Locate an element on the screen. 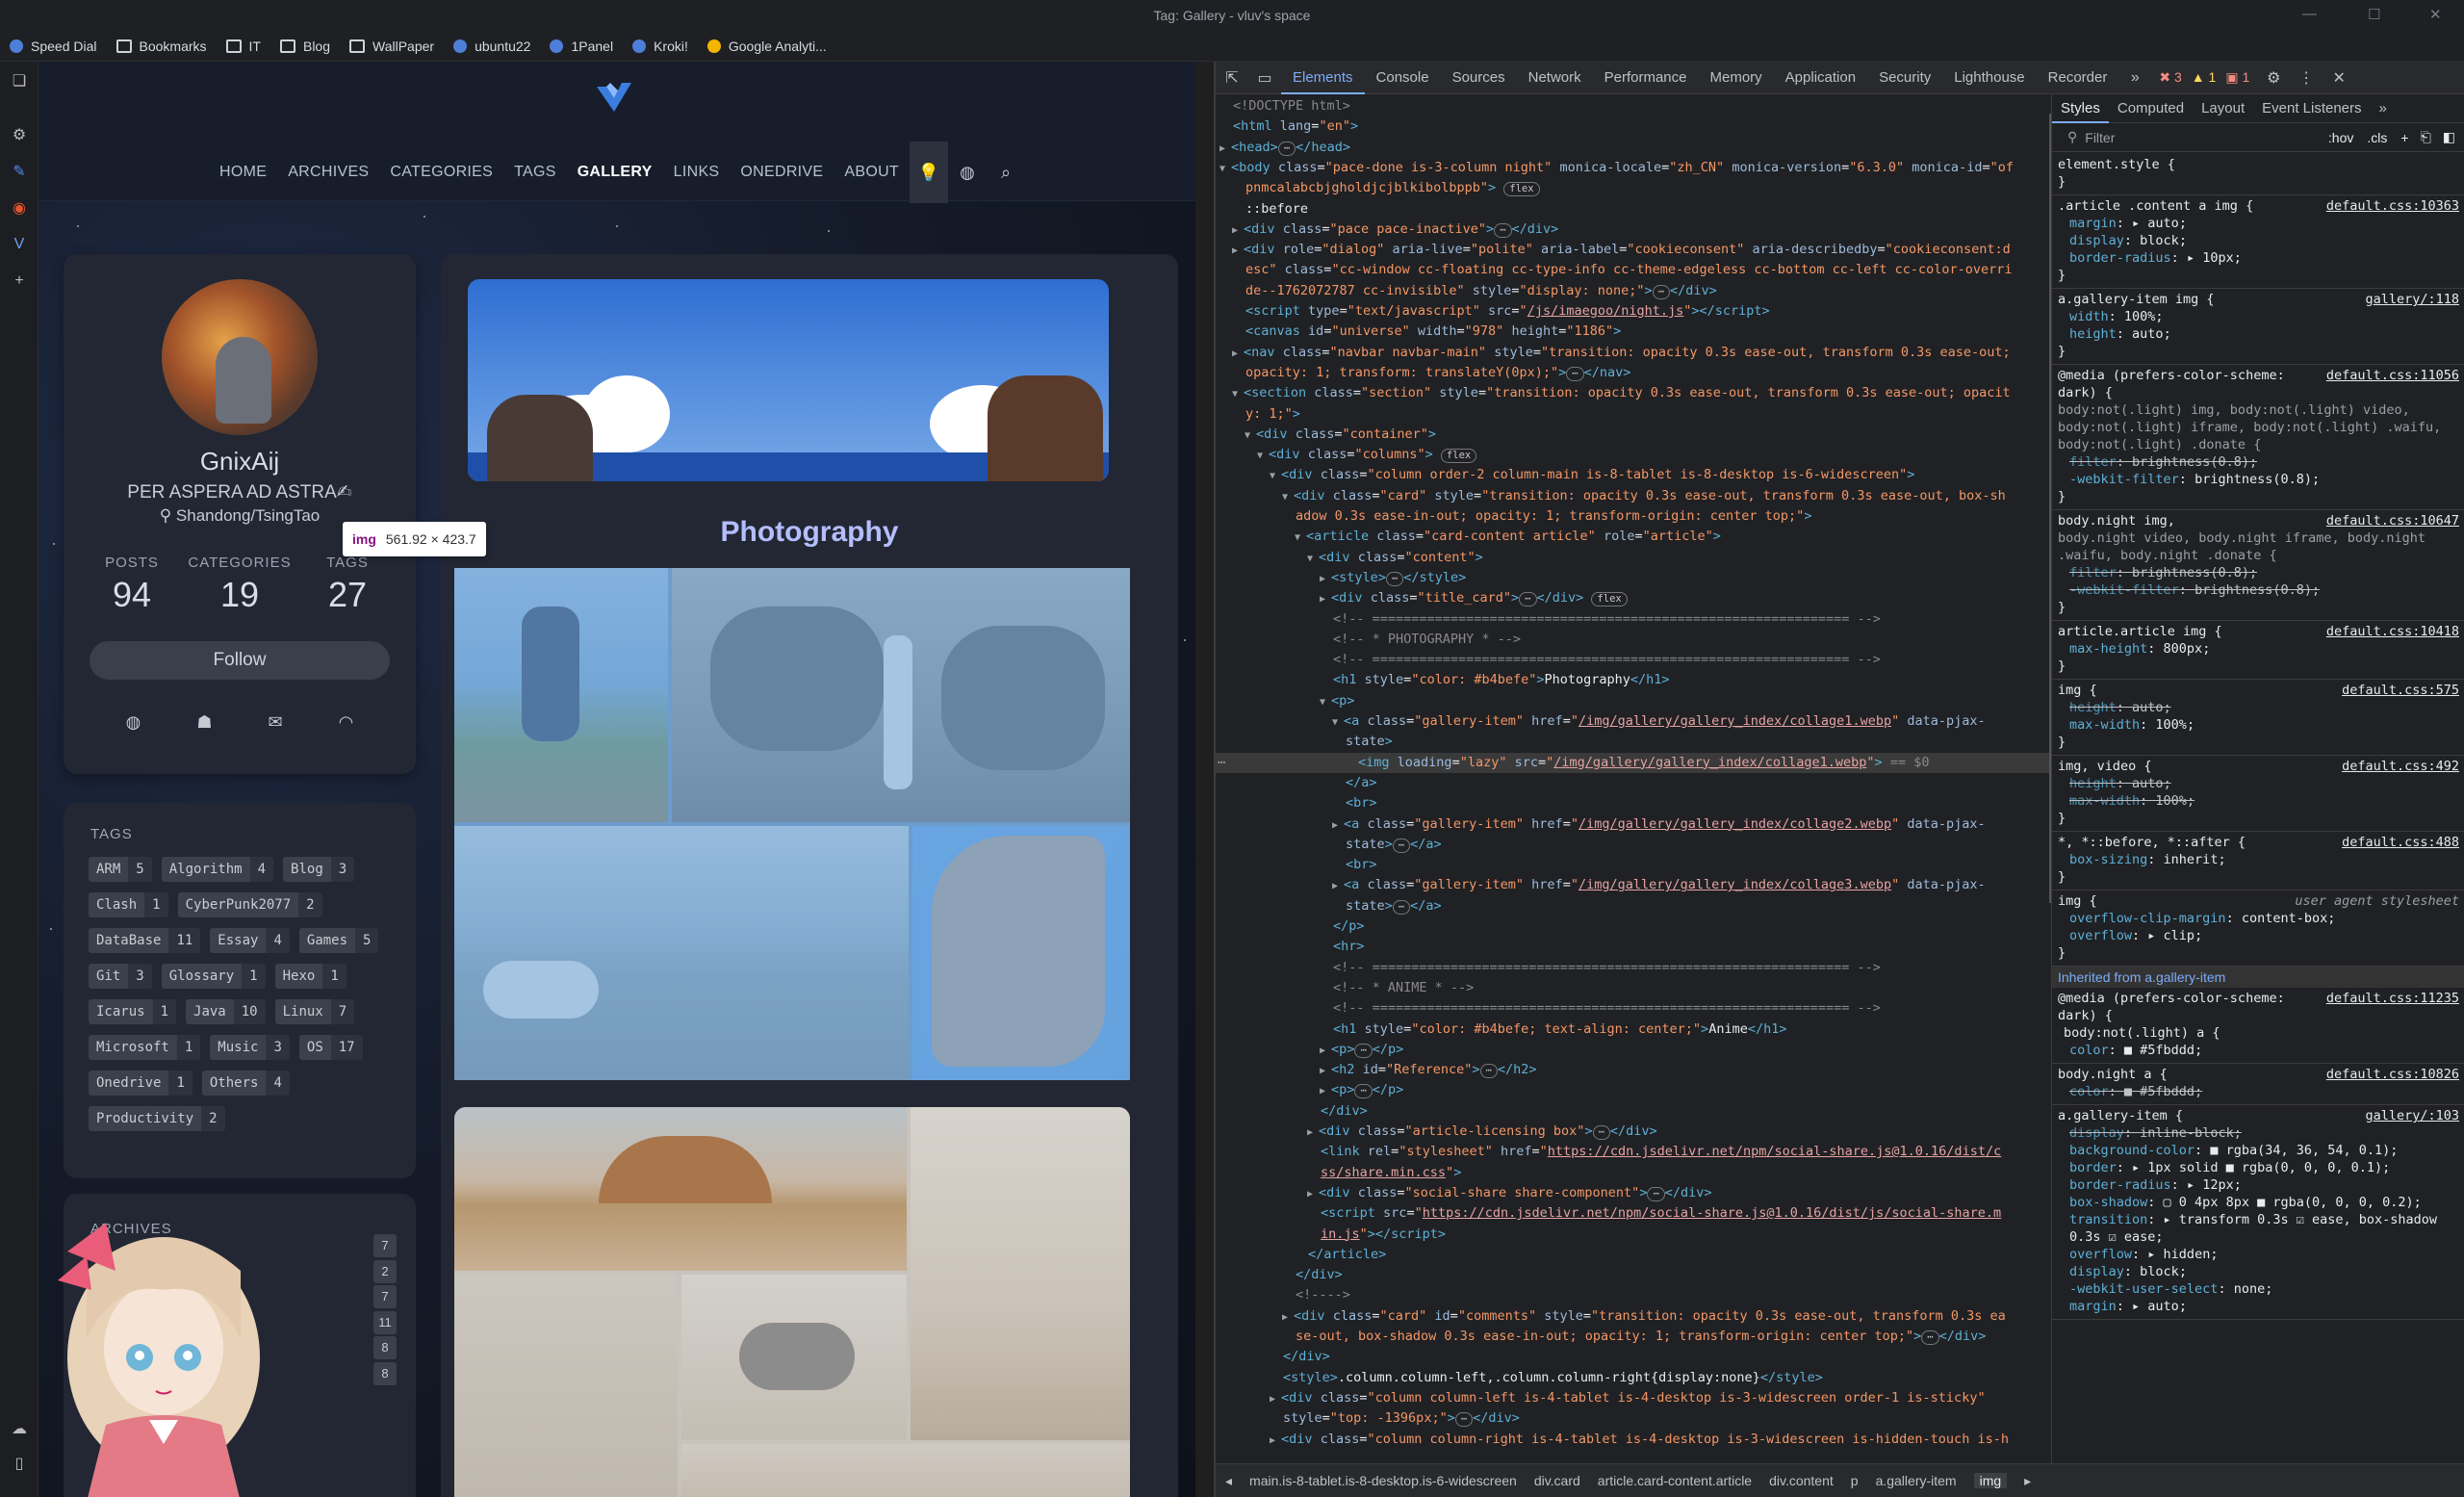 The width and height of the screenshot is (2464, 1497). css-source-link: default.css:488 is located at coordinates (2400, 842).